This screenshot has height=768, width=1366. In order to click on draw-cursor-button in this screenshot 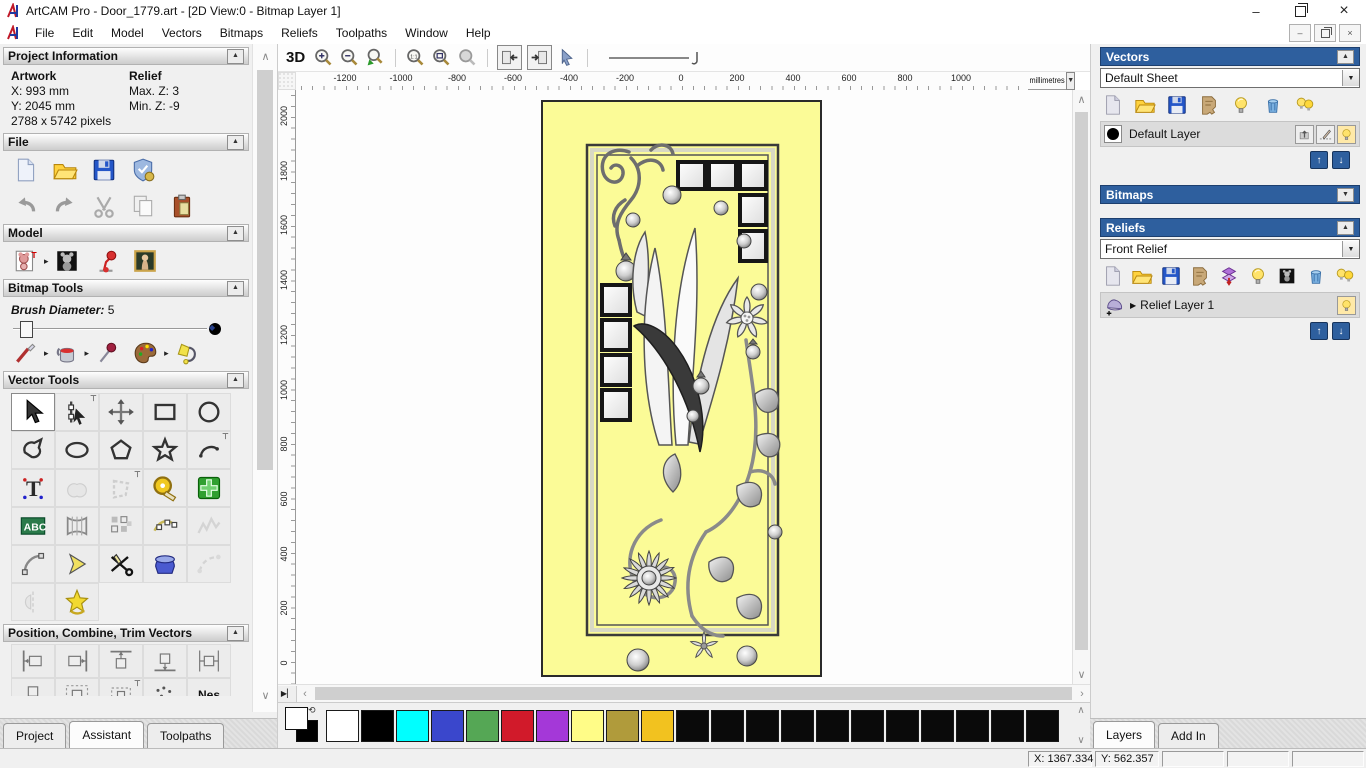, I will do `click(567, 57)`.